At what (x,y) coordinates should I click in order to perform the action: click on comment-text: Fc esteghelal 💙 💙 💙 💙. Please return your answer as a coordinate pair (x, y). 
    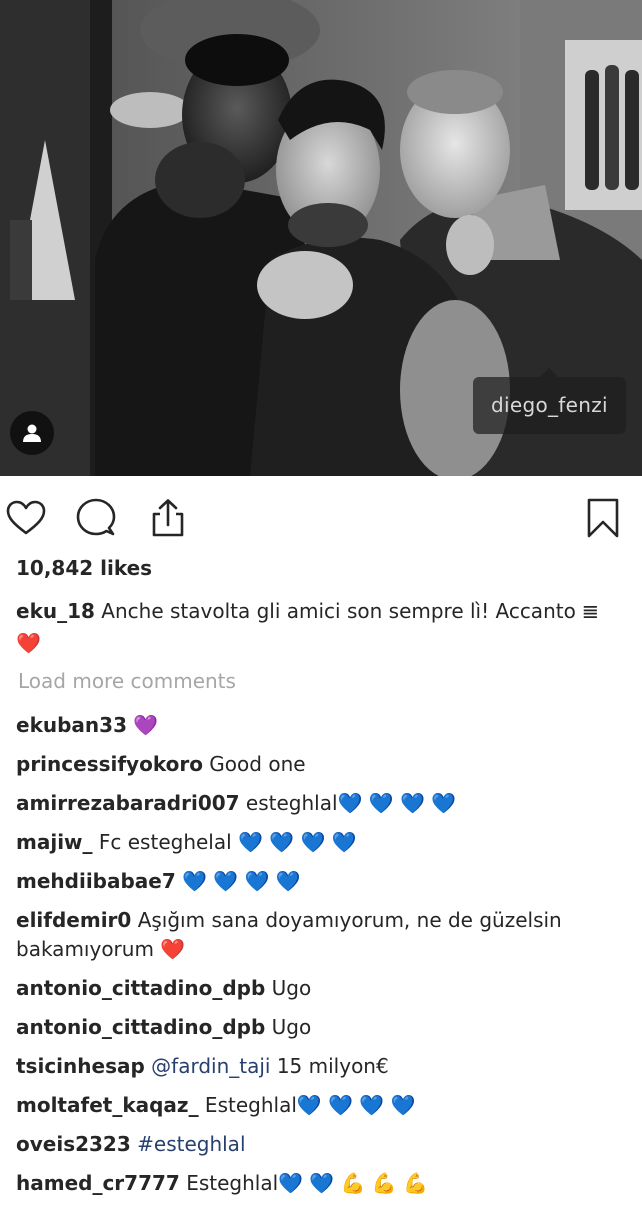
    Looking at the image, I should click on (224, 842).